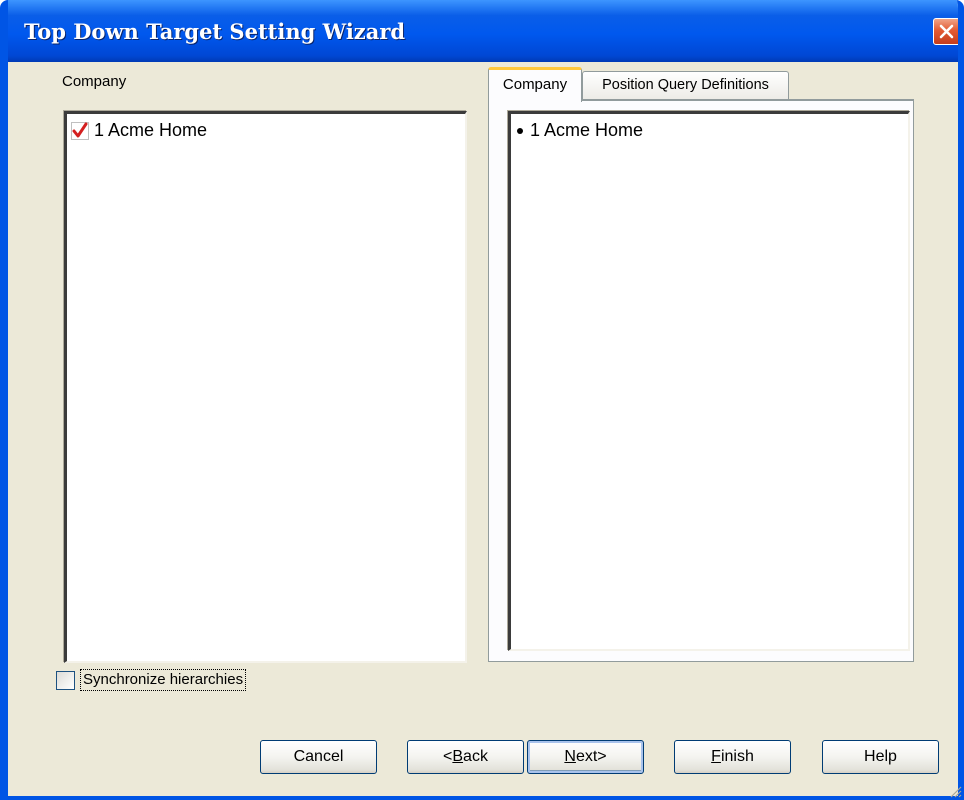 This screenshot has width=964, height=800. I want to click on tab-company: Company, so click(535, 84).